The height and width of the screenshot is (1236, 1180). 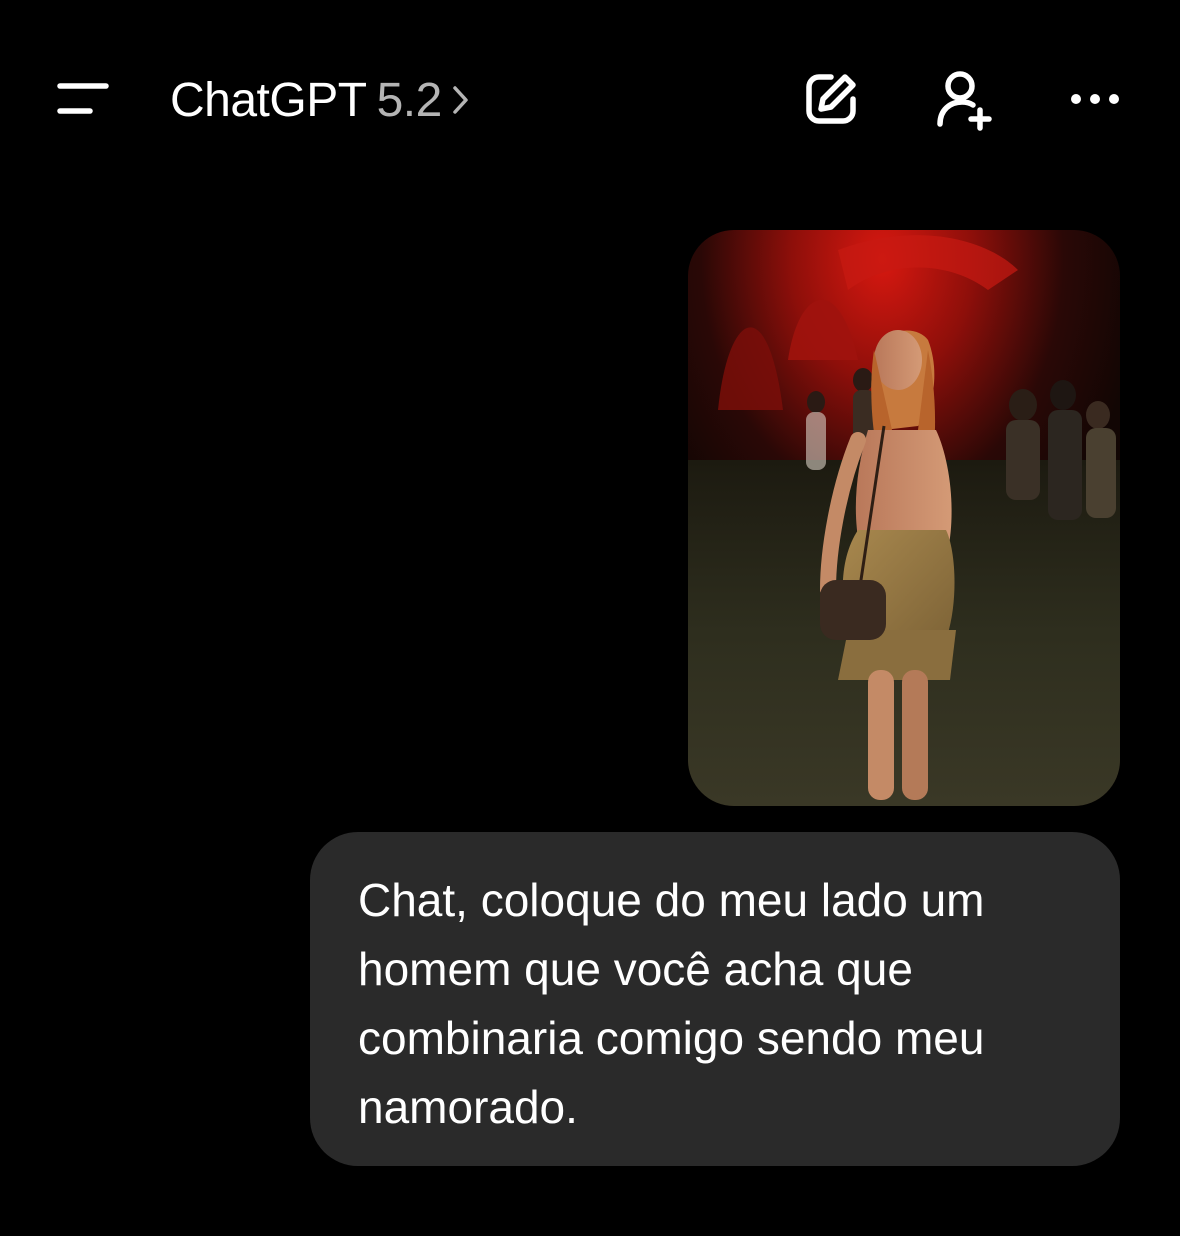 I want to click on chevron-right-icon, so click(x=461, y=100).